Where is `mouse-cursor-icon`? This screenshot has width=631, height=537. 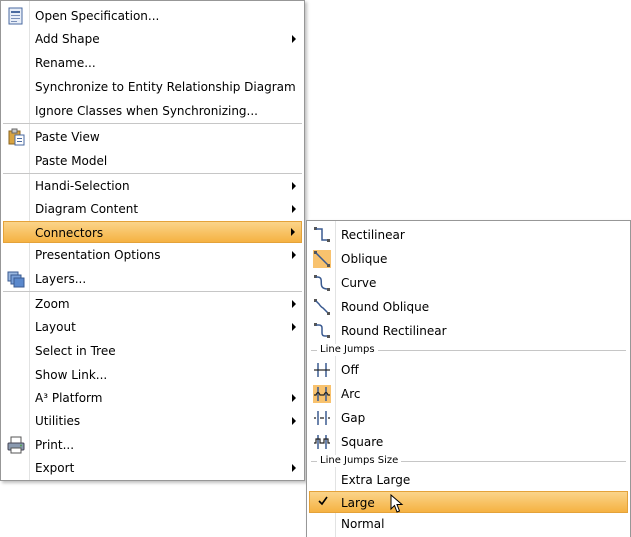
mouse-cursor-icon is located at coordinates (397, 503).